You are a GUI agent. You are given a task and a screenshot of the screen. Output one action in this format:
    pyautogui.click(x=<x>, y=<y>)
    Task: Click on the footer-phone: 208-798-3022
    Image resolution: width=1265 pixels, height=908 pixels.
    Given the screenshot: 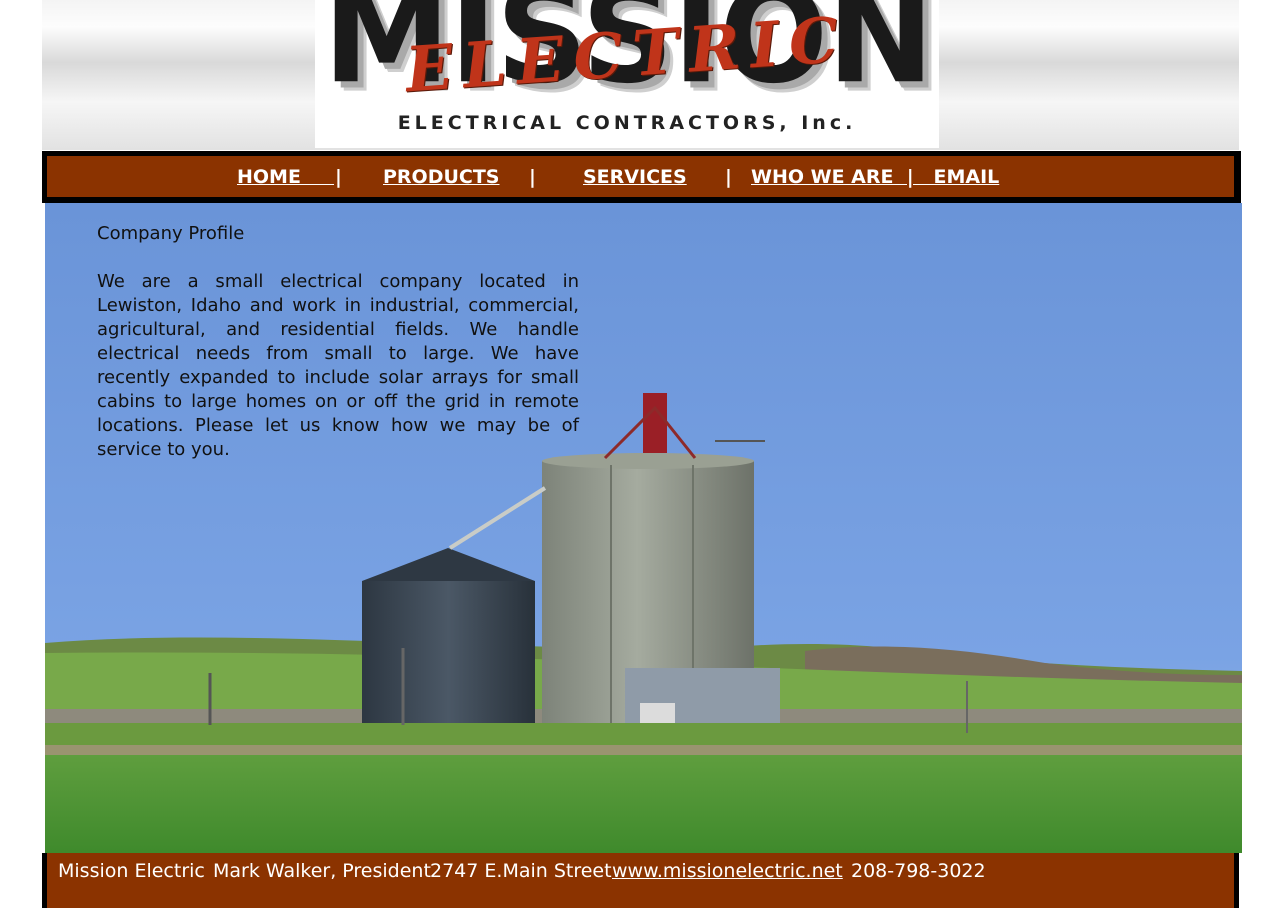 What is the action you would take?
    pyautogui.click(x=918, y=871)
    